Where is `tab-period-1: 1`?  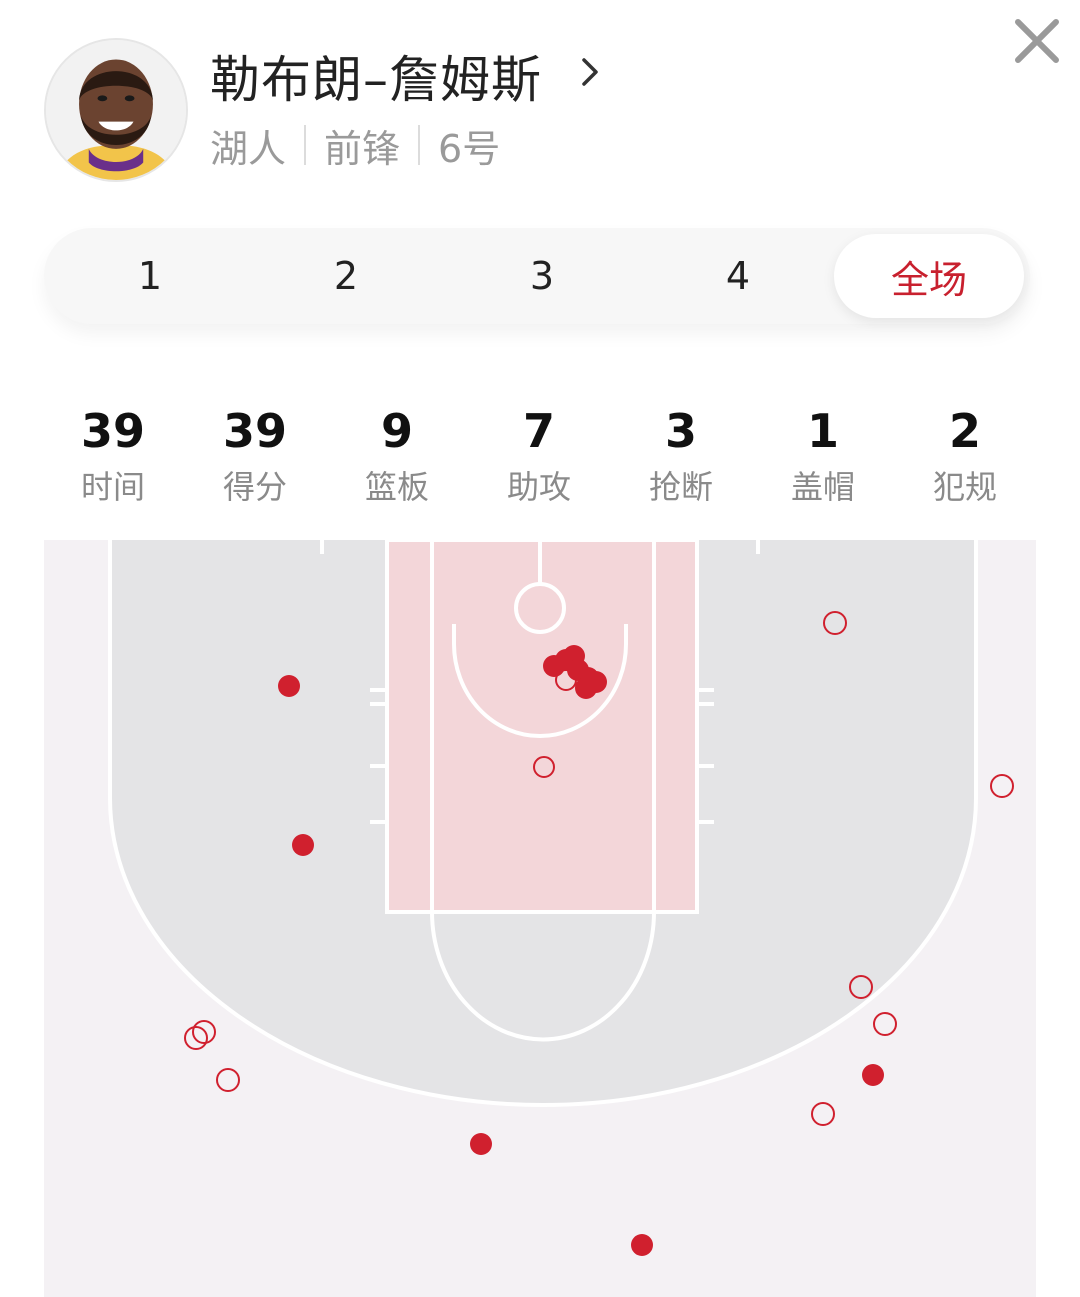
tab-period-1: 1 is located at coordinates (150, 276).